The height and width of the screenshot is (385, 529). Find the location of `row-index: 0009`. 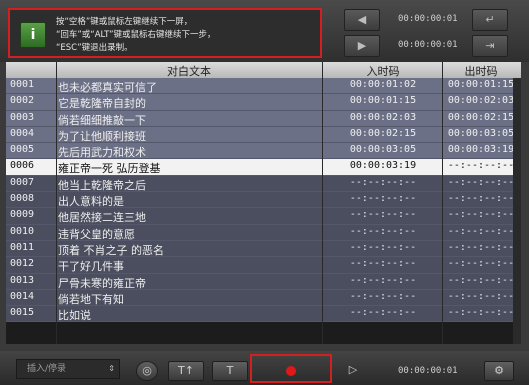

row-index: 0009 is located at coordinates (22, 215).